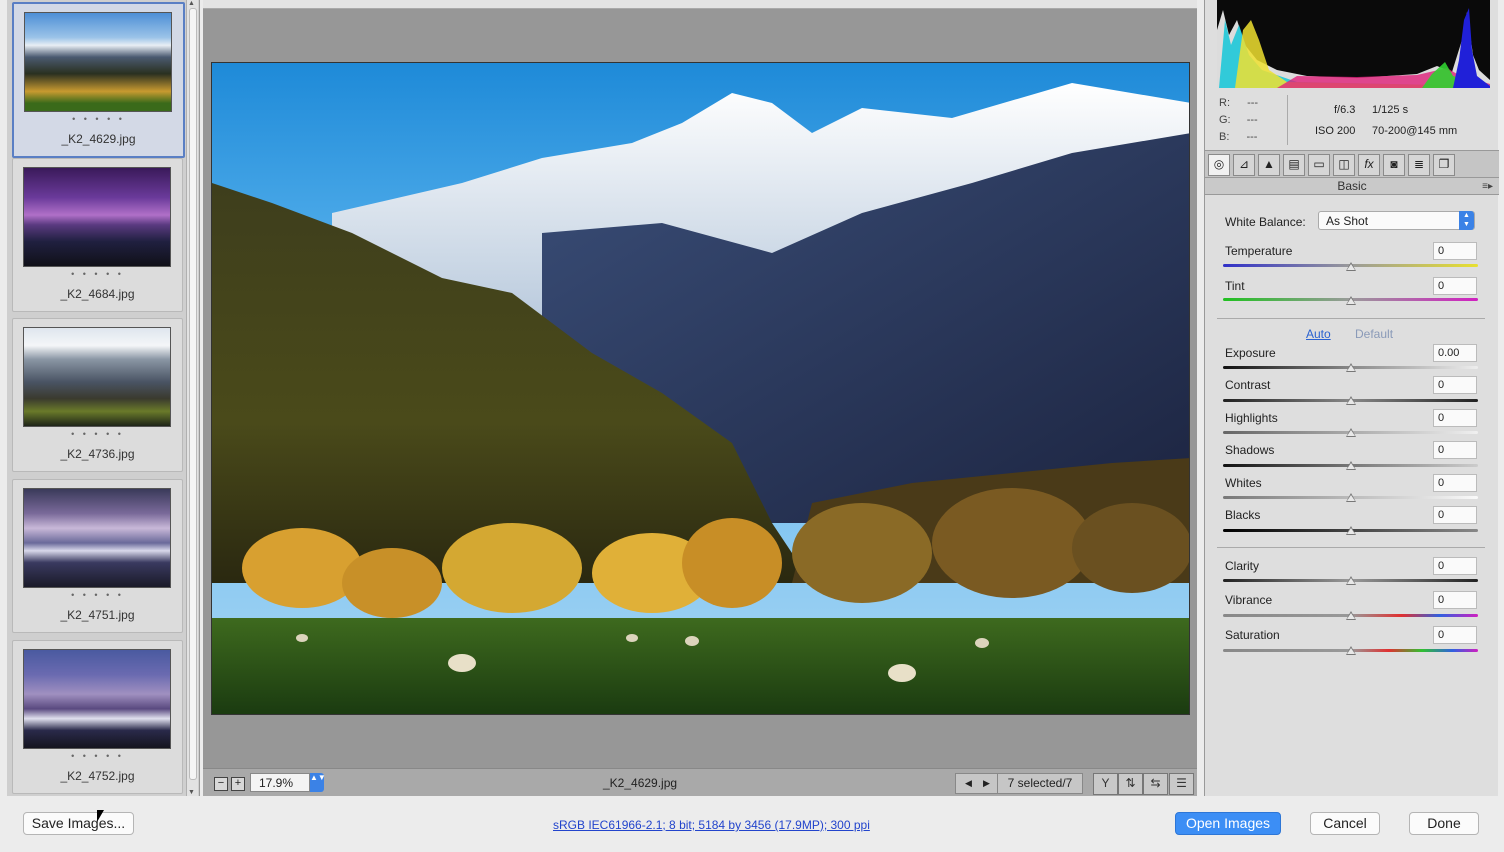 The image size is (1504, 852). Describe the element at coordinates (191, 792) in the screenshot. I see `scroll-down-icon: ▼` at that location.